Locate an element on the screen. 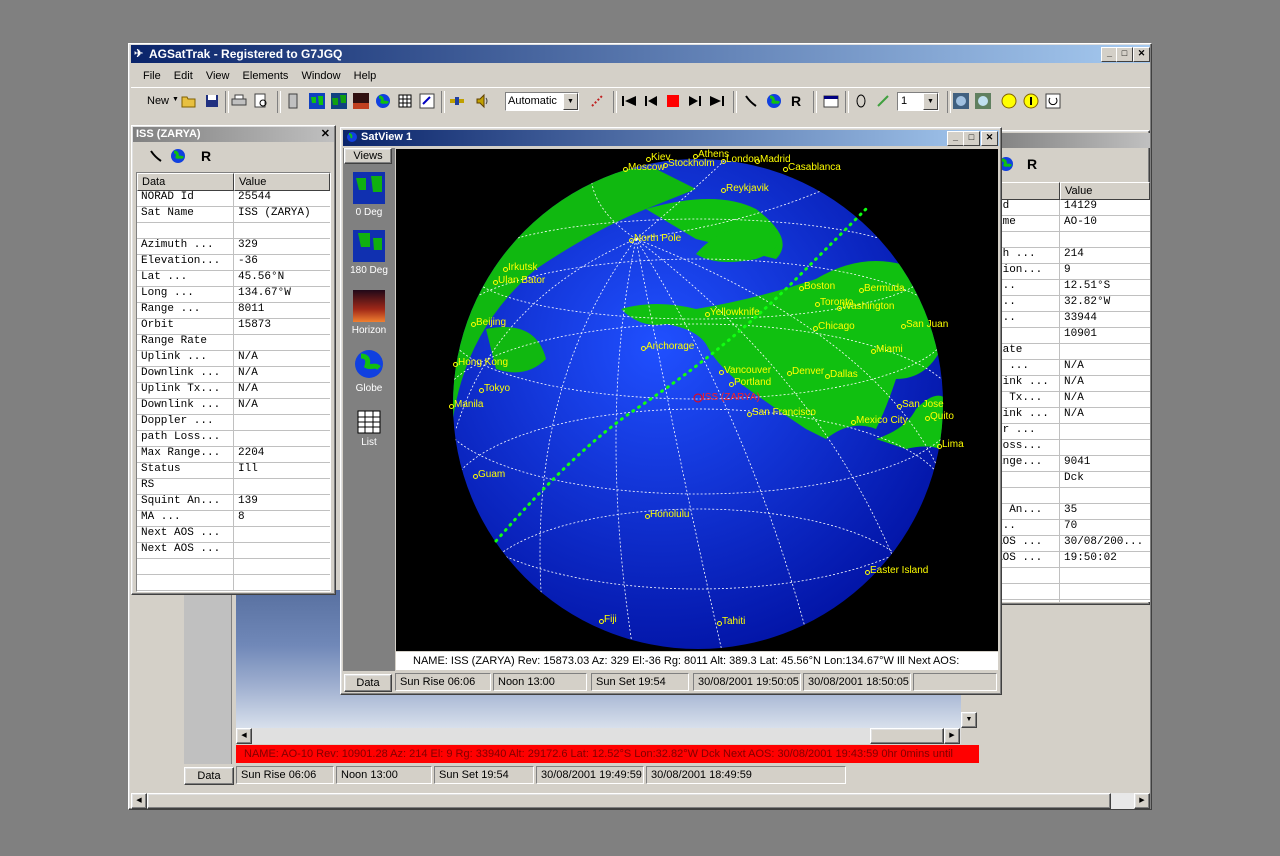  views-header-button: Views is located at coordinates (368, 156).